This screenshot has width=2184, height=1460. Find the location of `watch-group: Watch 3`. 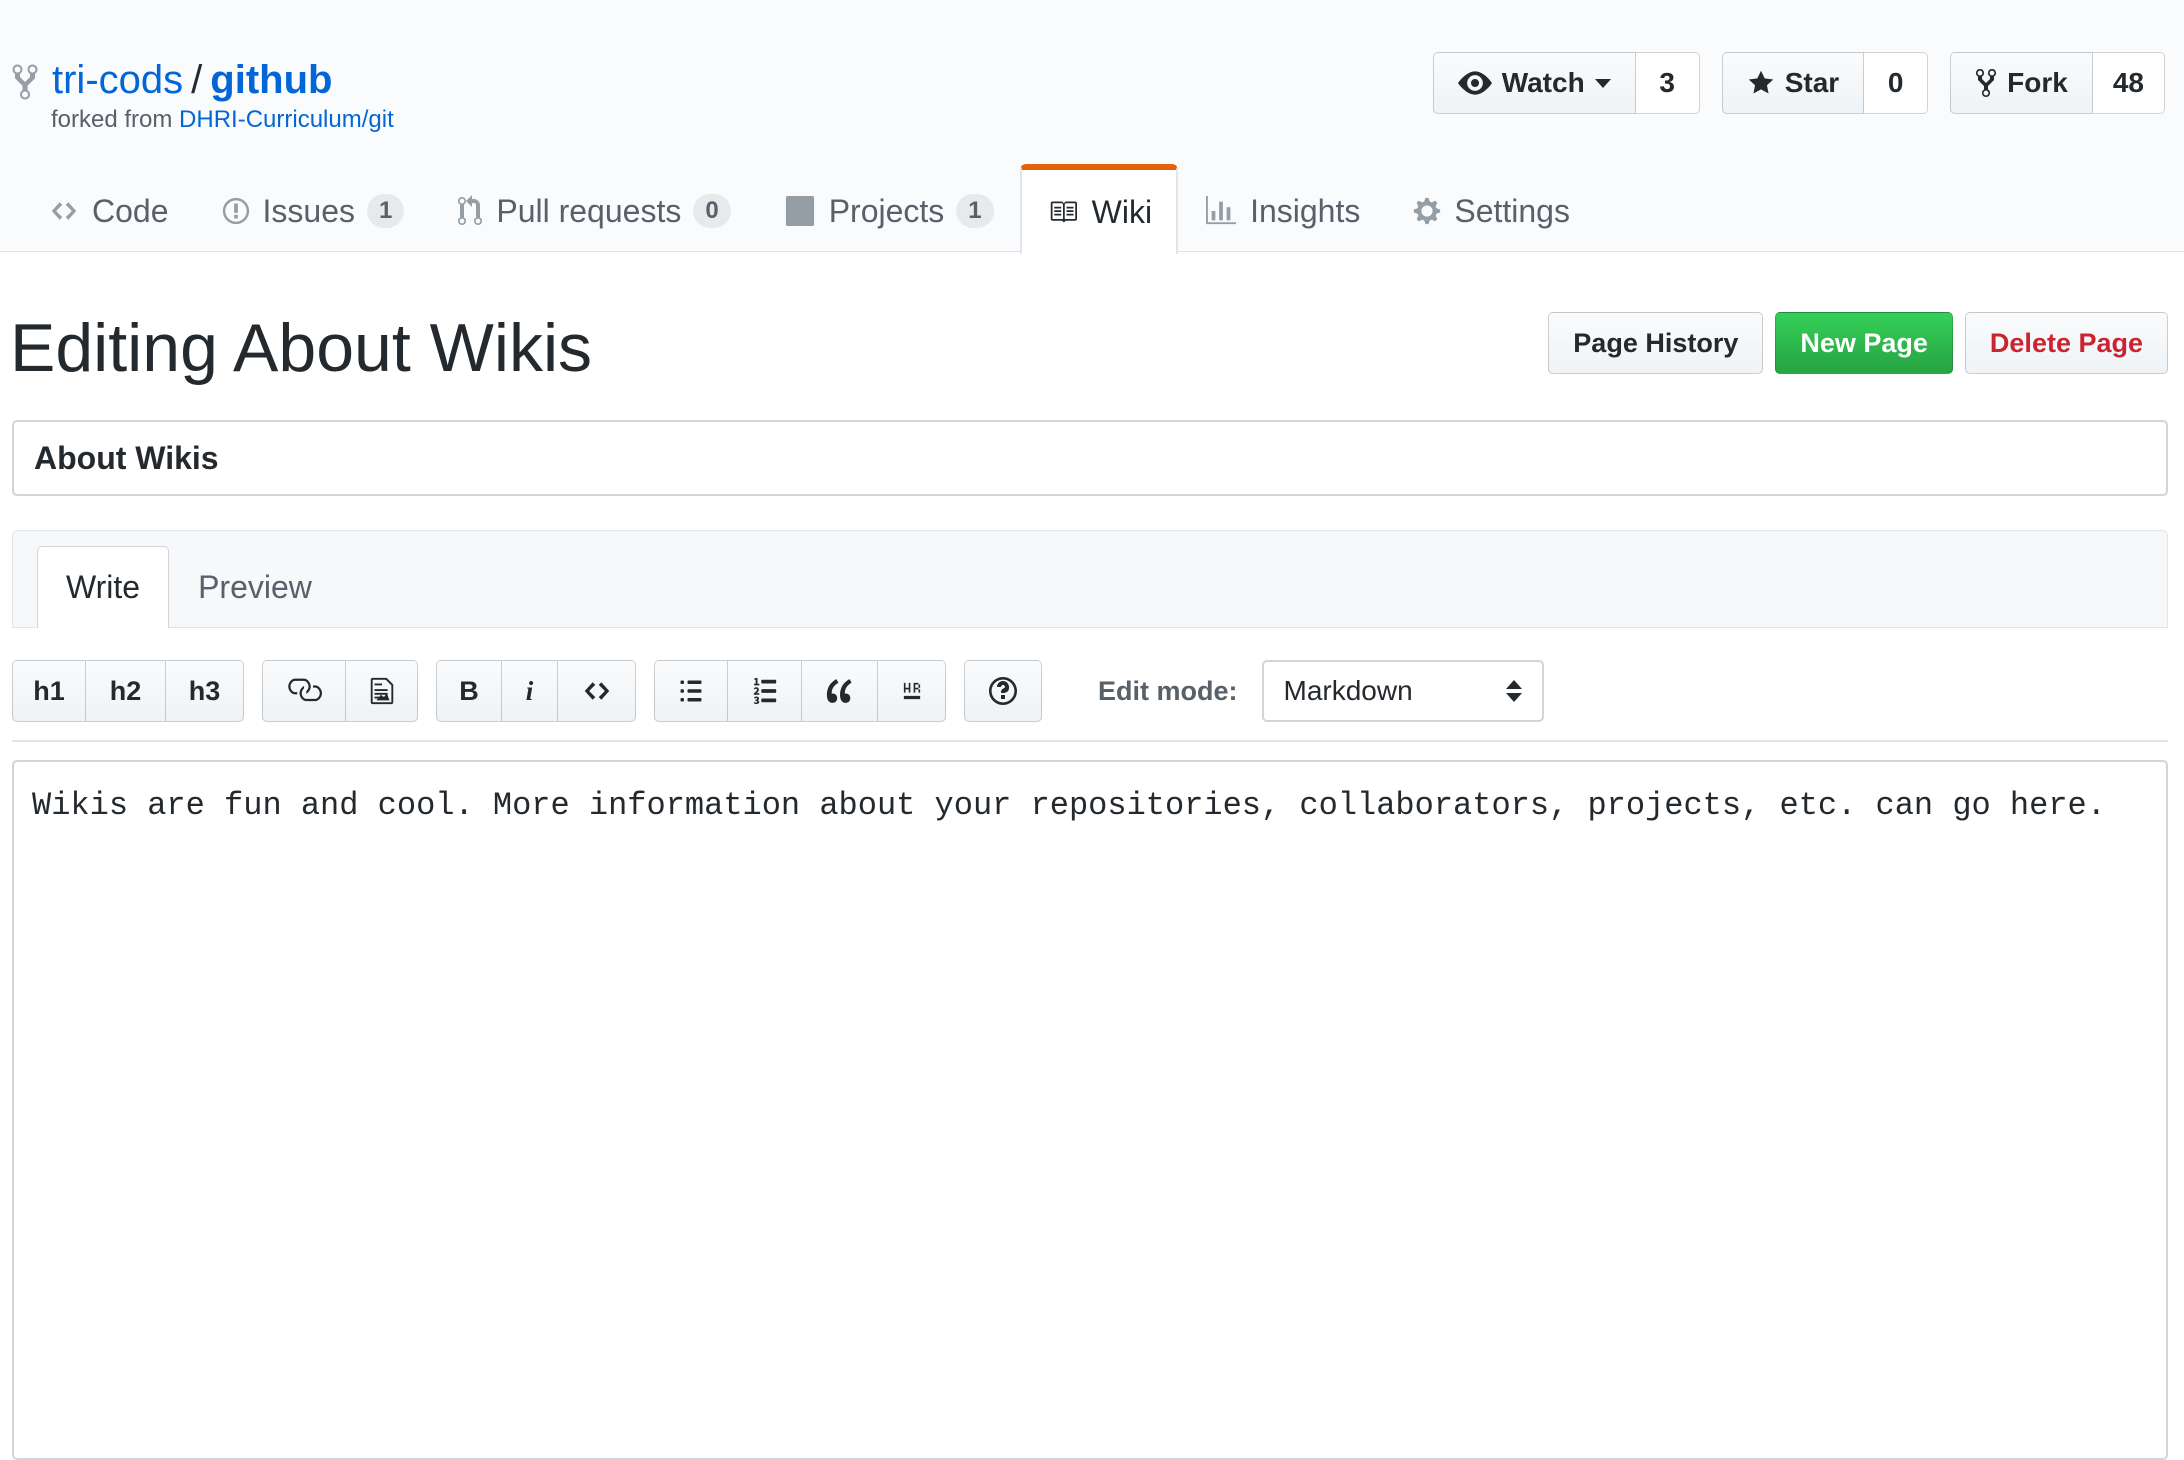

watch-group: Watch 3 is located at coordinates (1566, 83).